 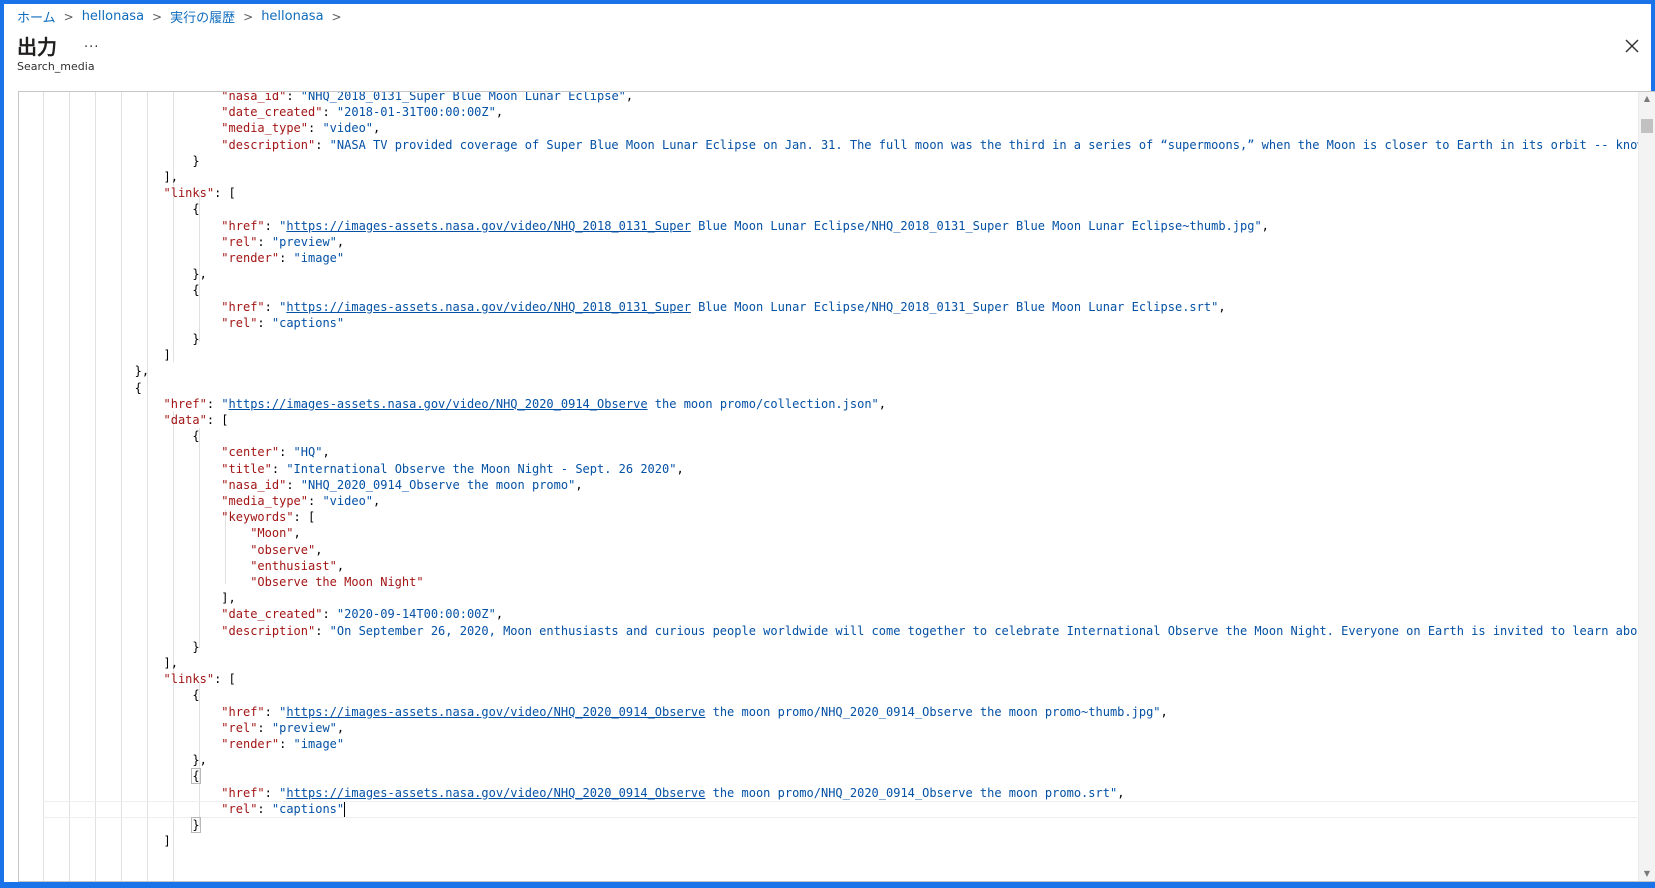 I want to click on code-line: "center": "HQ",, so click(x=174, y=452).